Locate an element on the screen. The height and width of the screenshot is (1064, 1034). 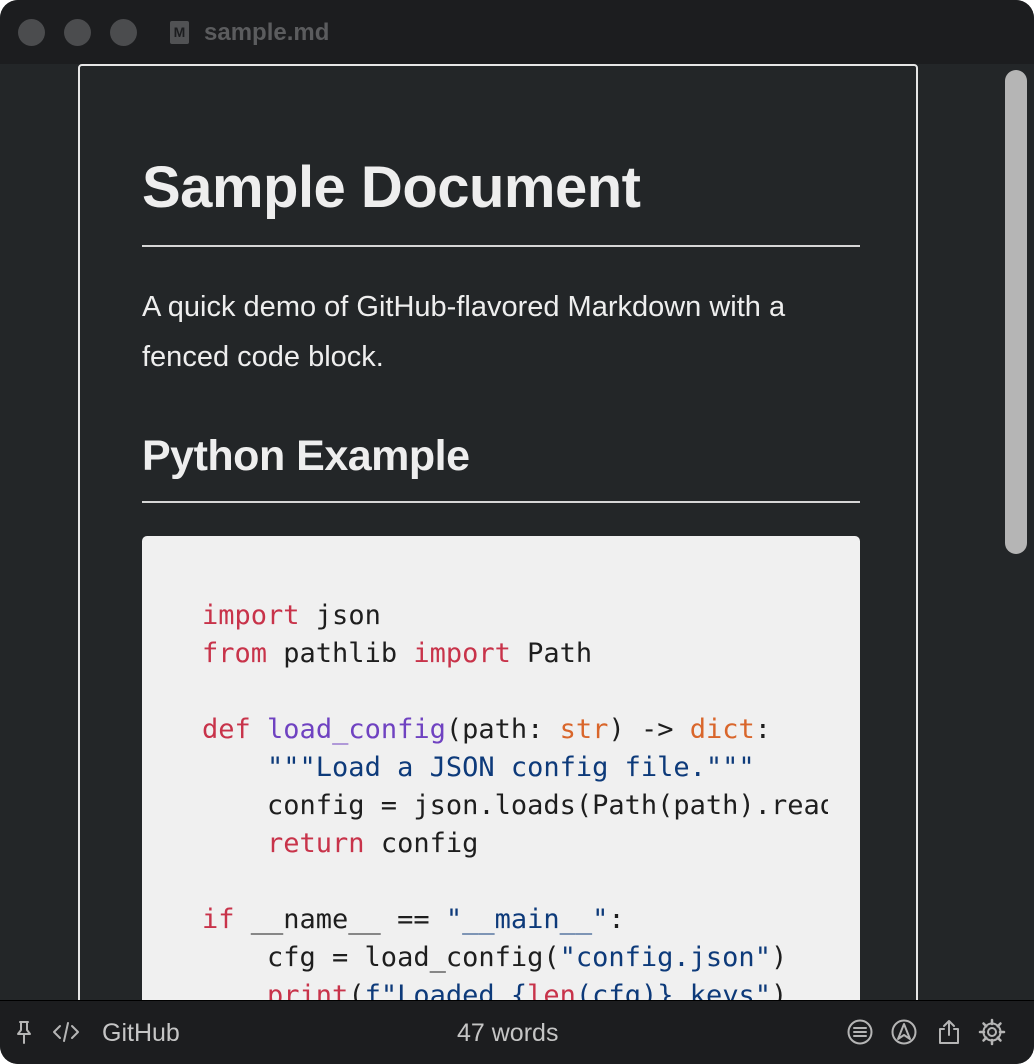
section-heading: Python Example is located at coordinates (306, 456).